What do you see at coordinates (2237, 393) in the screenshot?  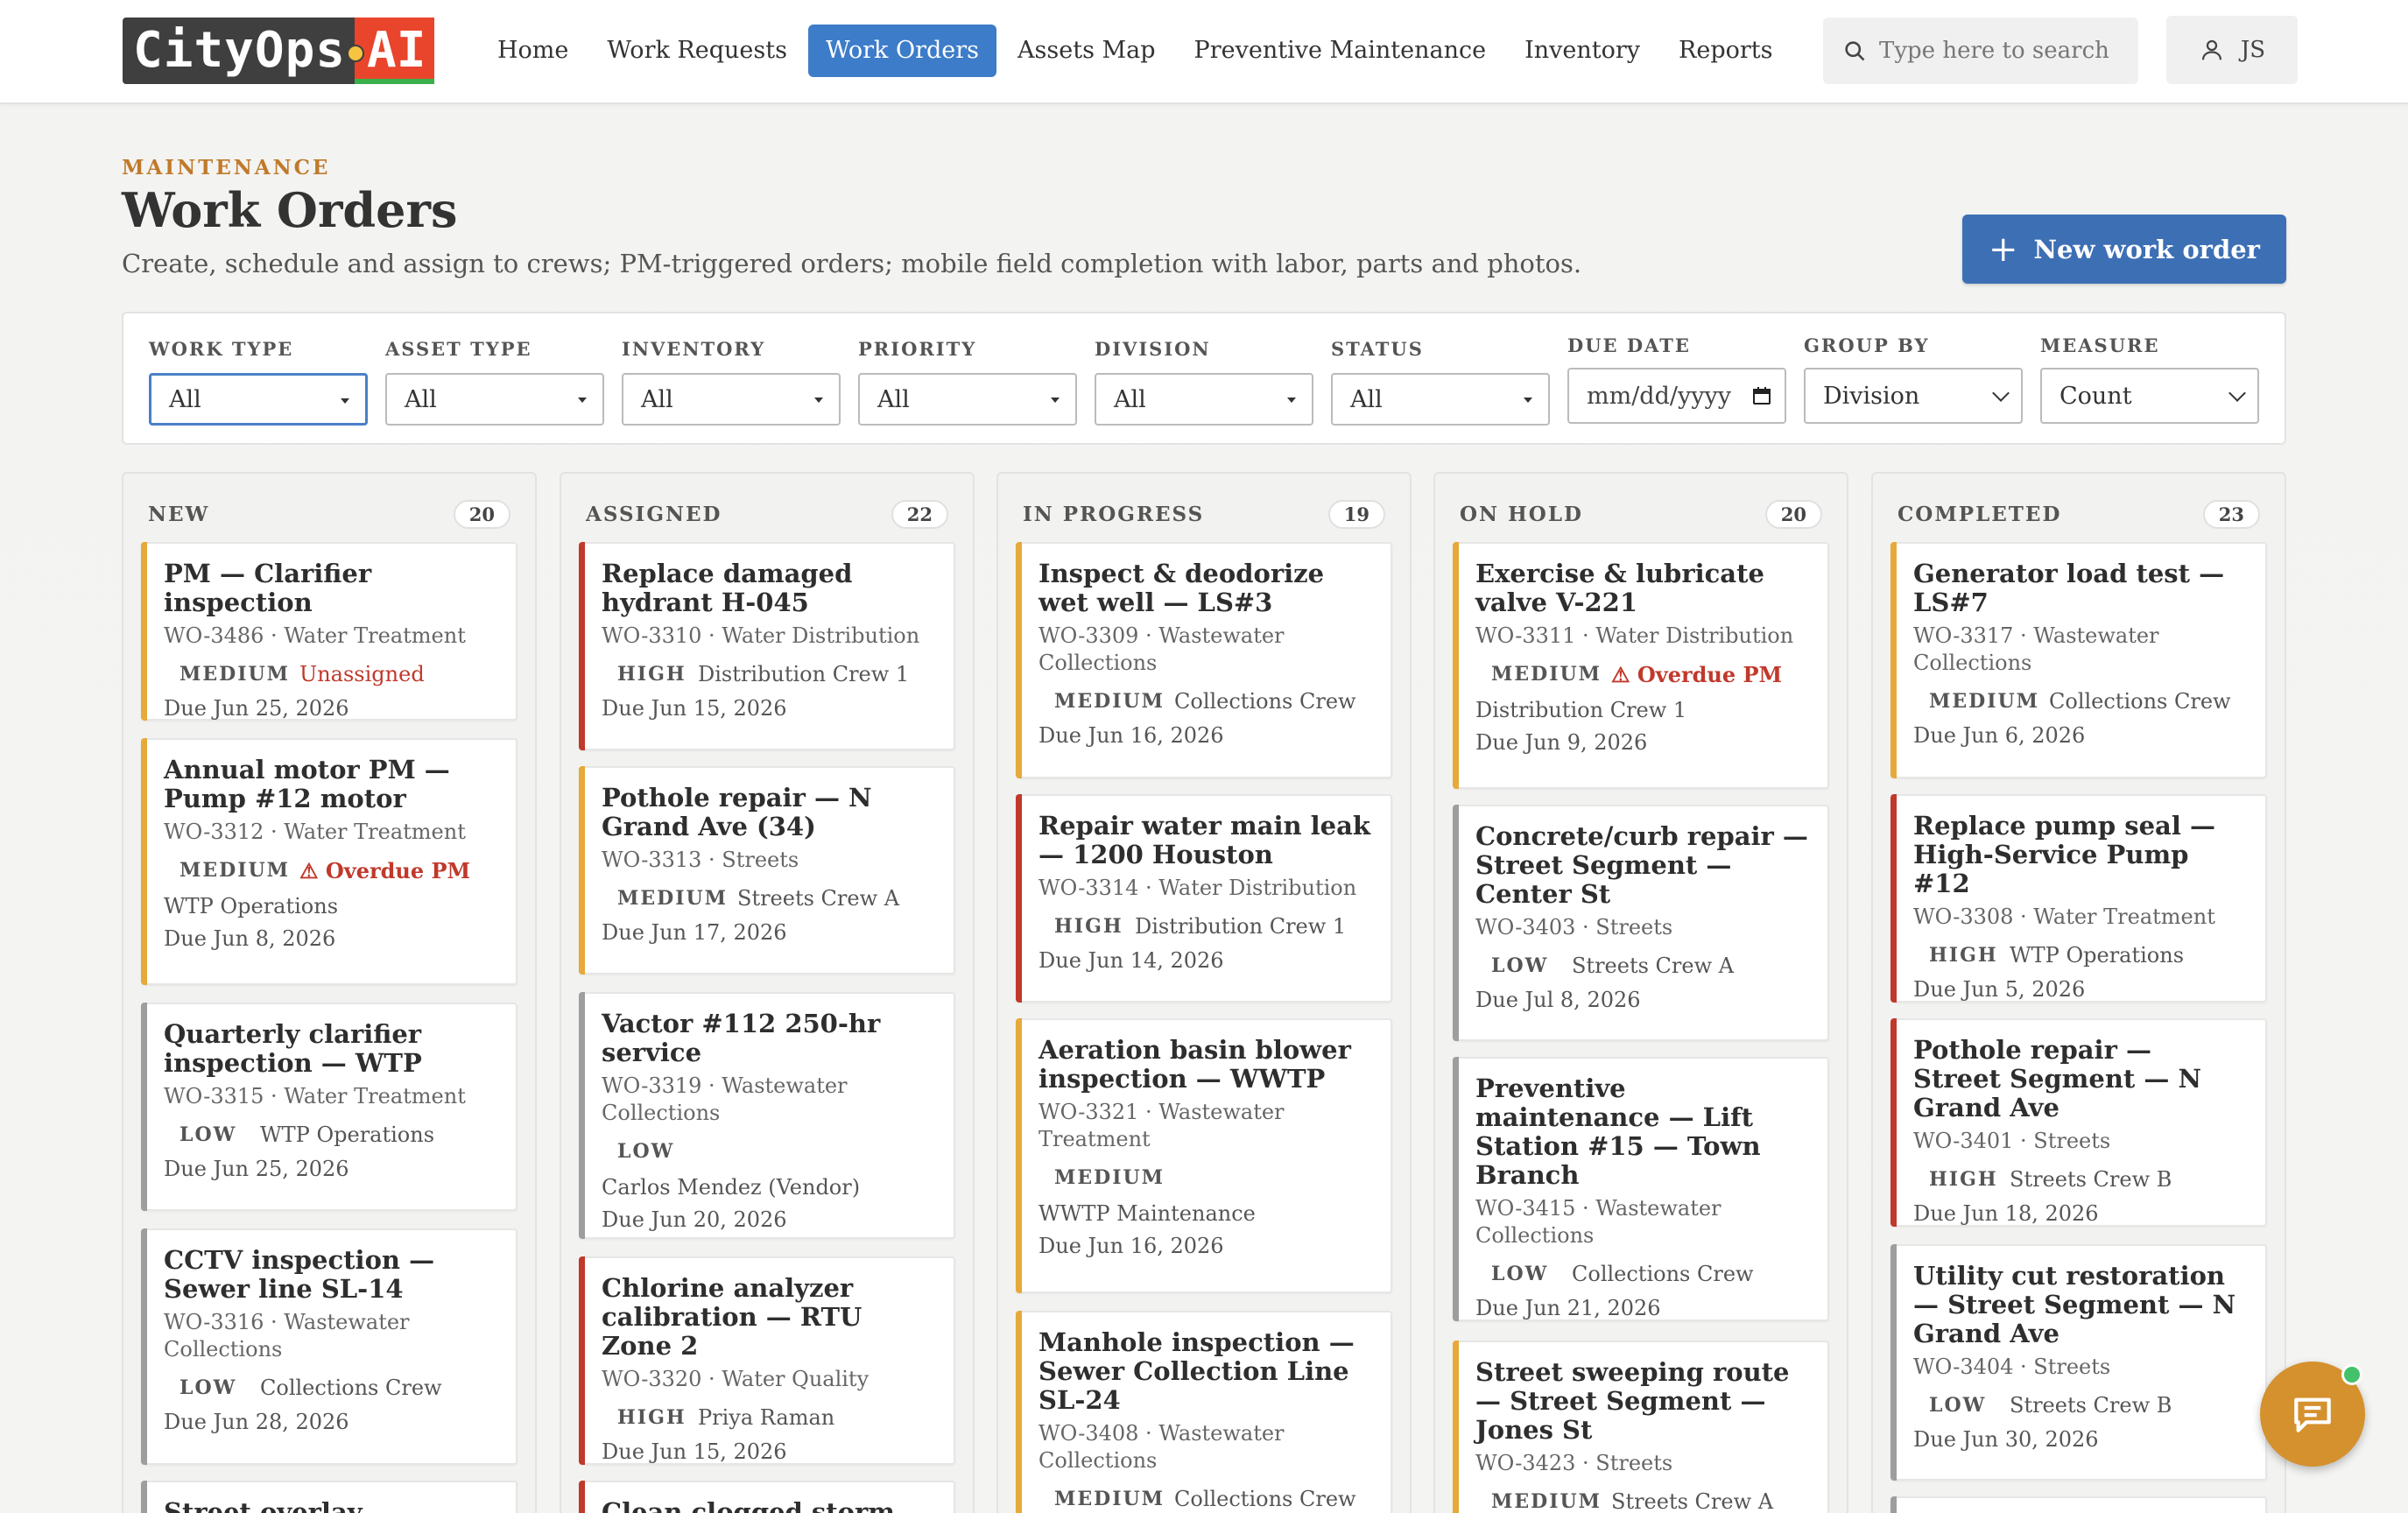 I see `chevron-down-icon` at bounding box center [2237, 393].